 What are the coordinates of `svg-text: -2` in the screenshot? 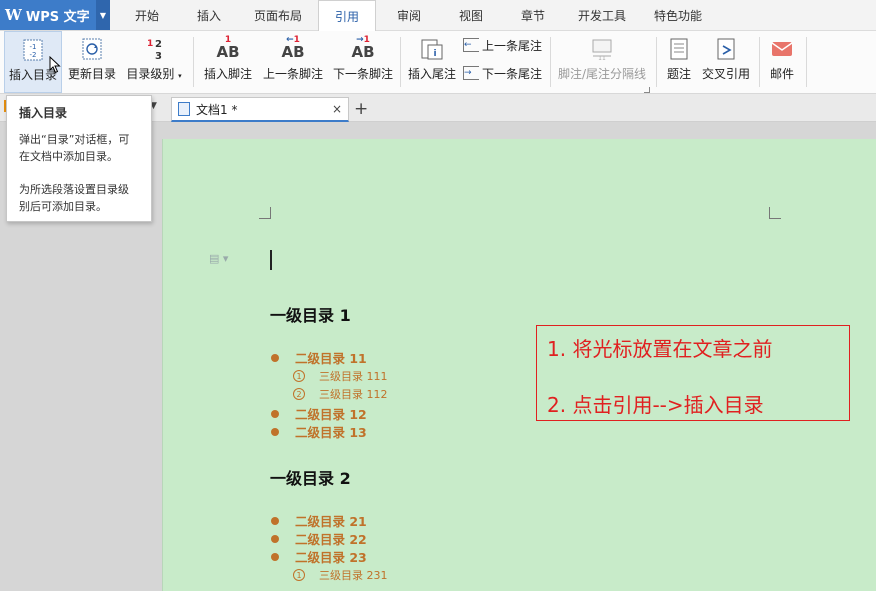 It's located at (33, 55).